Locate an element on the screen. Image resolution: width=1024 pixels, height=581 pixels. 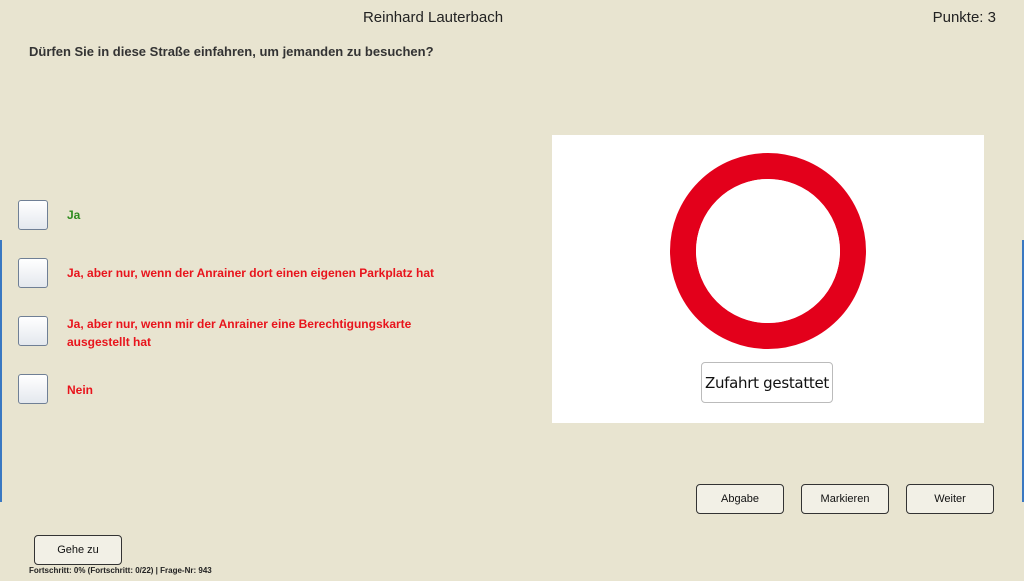
answer-option-1: Ja is located at coordinates (252, 215).